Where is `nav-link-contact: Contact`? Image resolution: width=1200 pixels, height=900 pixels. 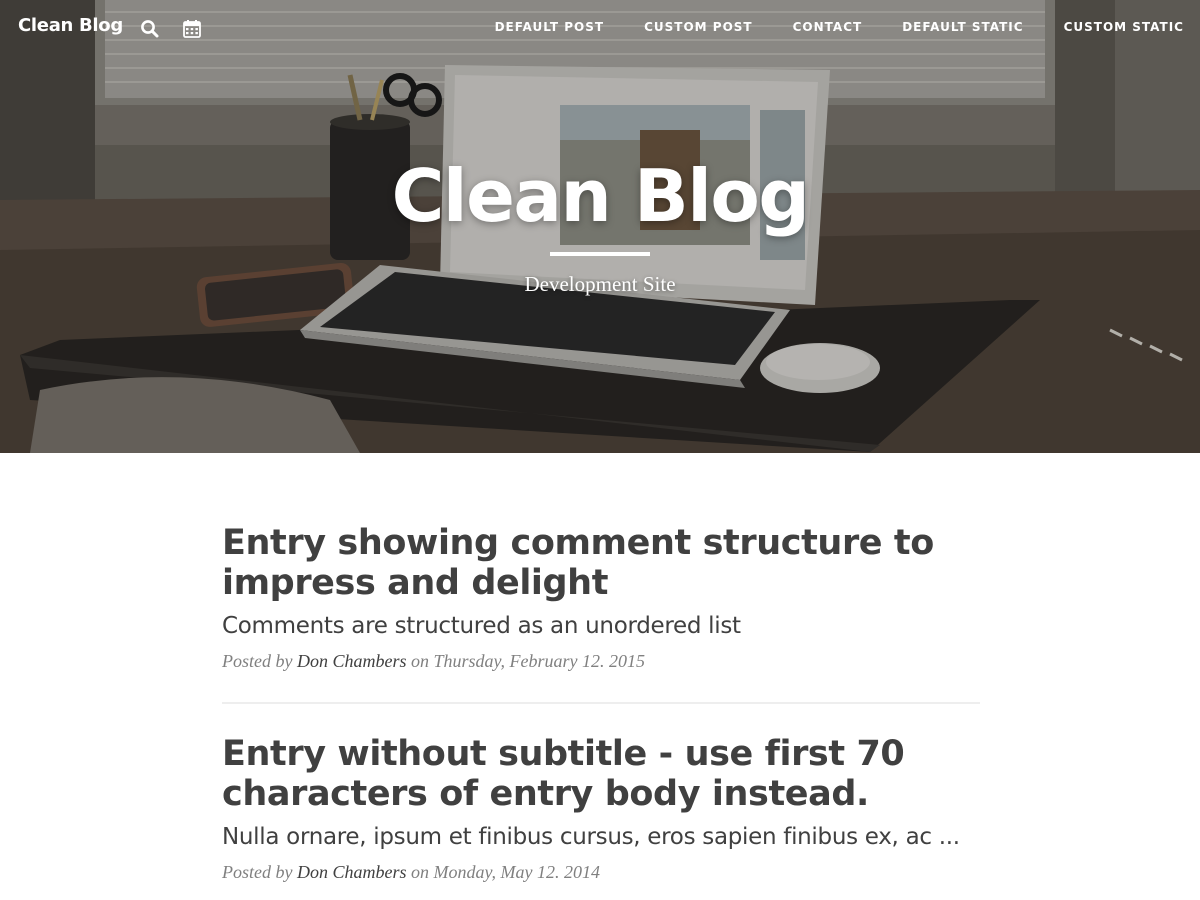
nav-link-contact: Contact is located at coordinates (828, 29).